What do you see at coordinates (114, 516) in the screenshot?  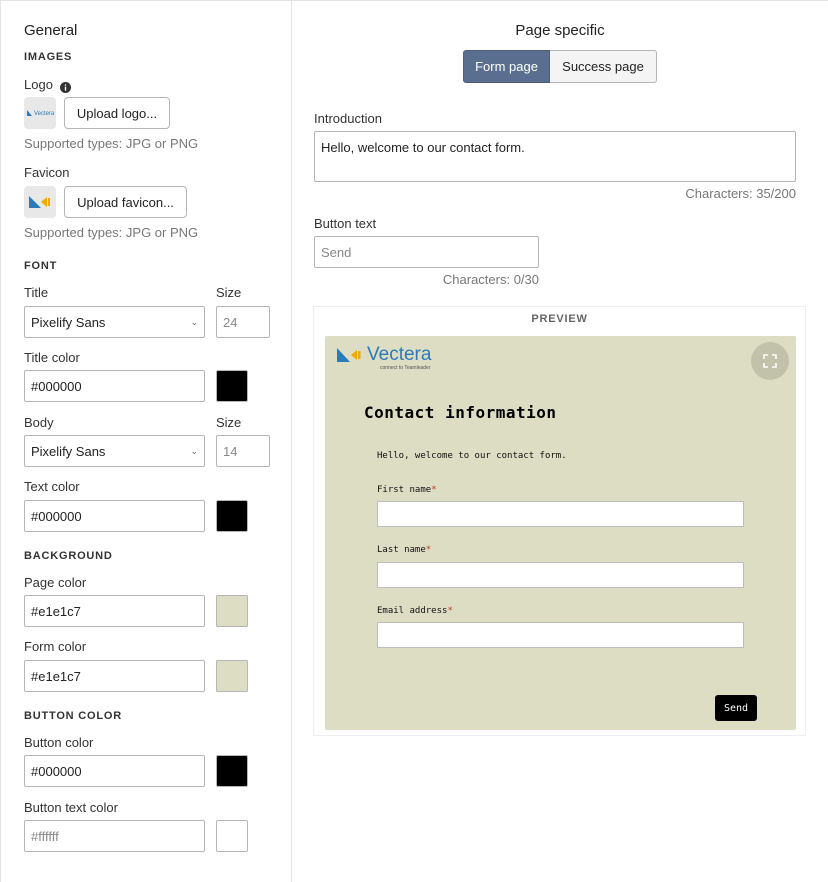 I see `text-color-input: #000000` at bounding box center [114, 516].